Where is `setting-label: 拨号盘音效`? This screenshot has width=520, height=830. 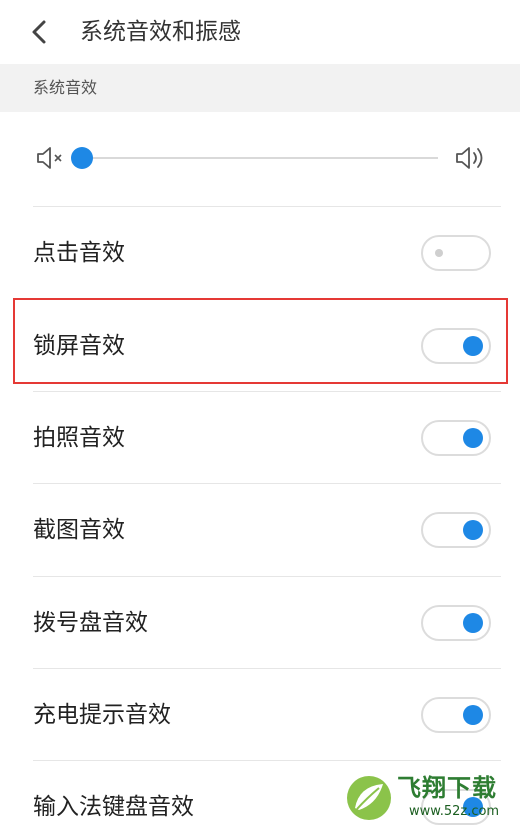
setting-label: 拨号盘音效 is located at coordinates (90, 623).